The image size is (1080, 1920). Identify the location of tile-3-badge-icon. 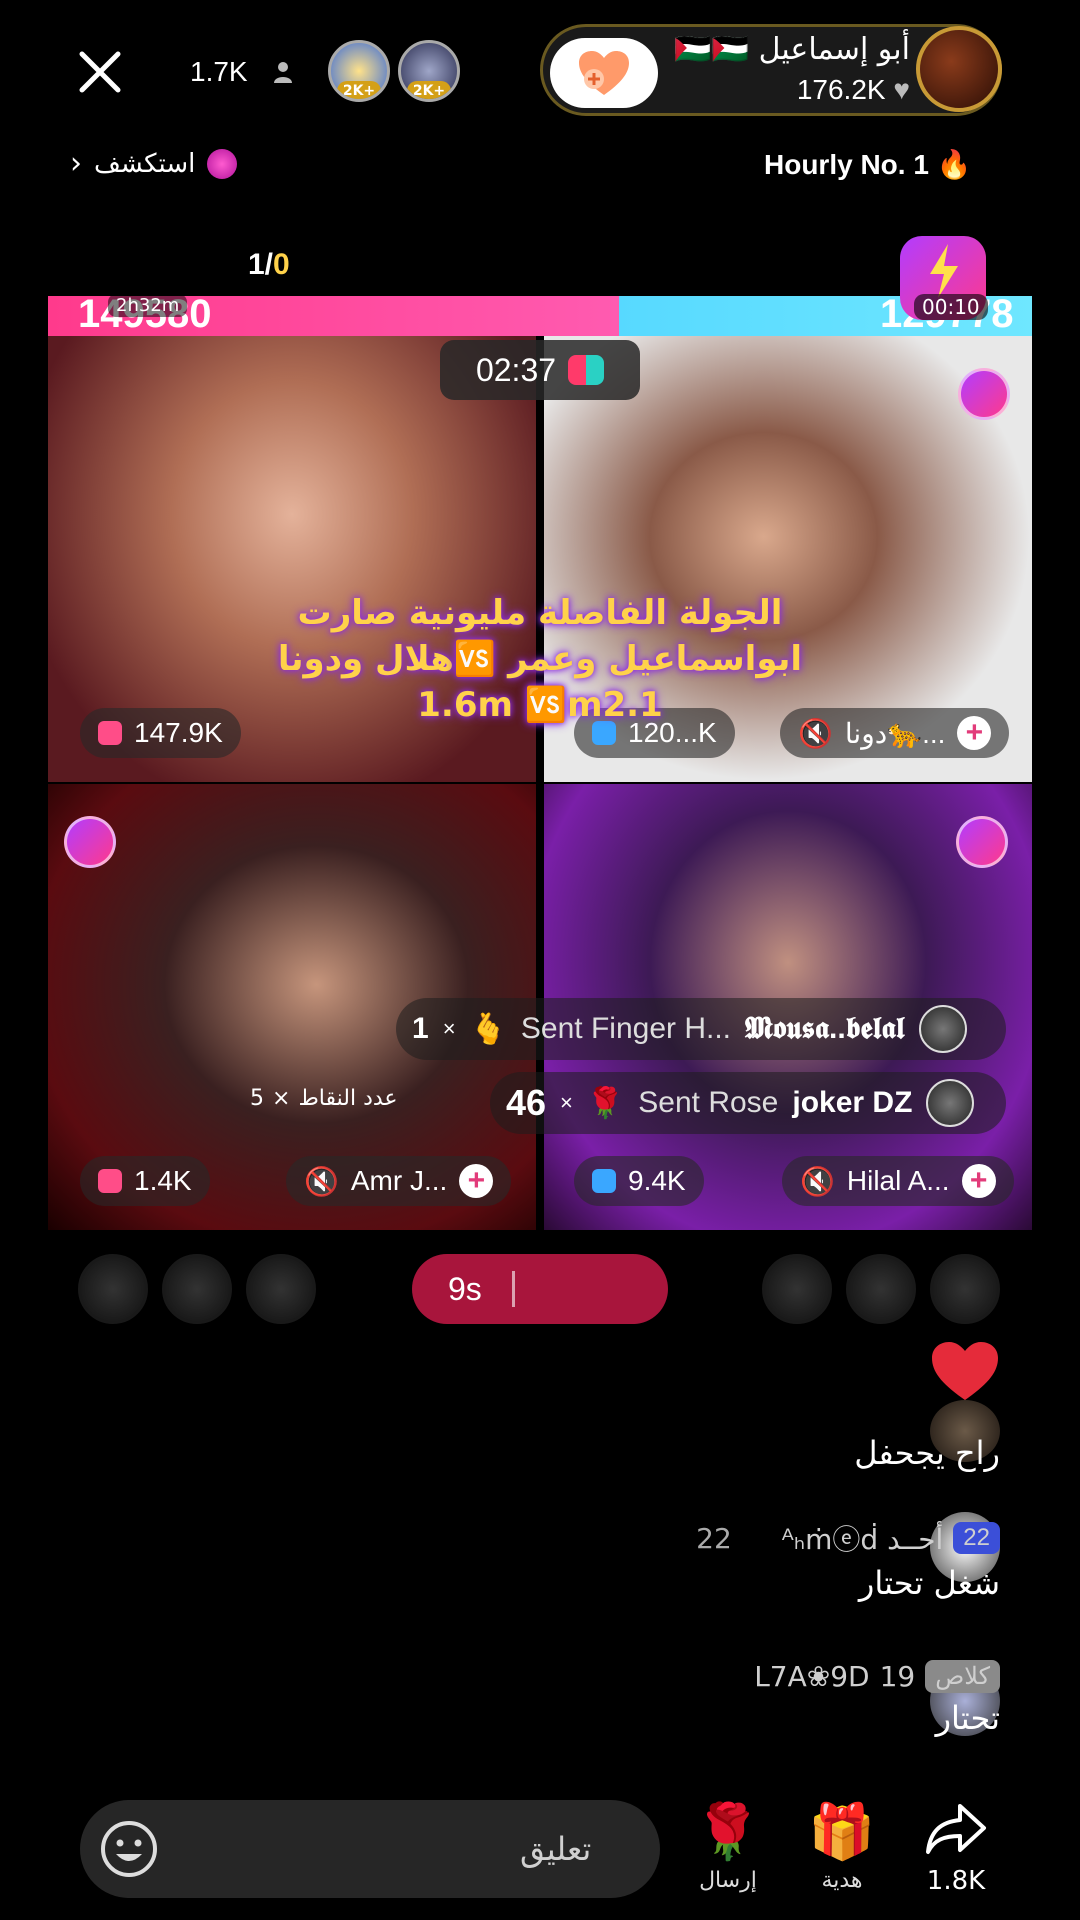
(90, 842).